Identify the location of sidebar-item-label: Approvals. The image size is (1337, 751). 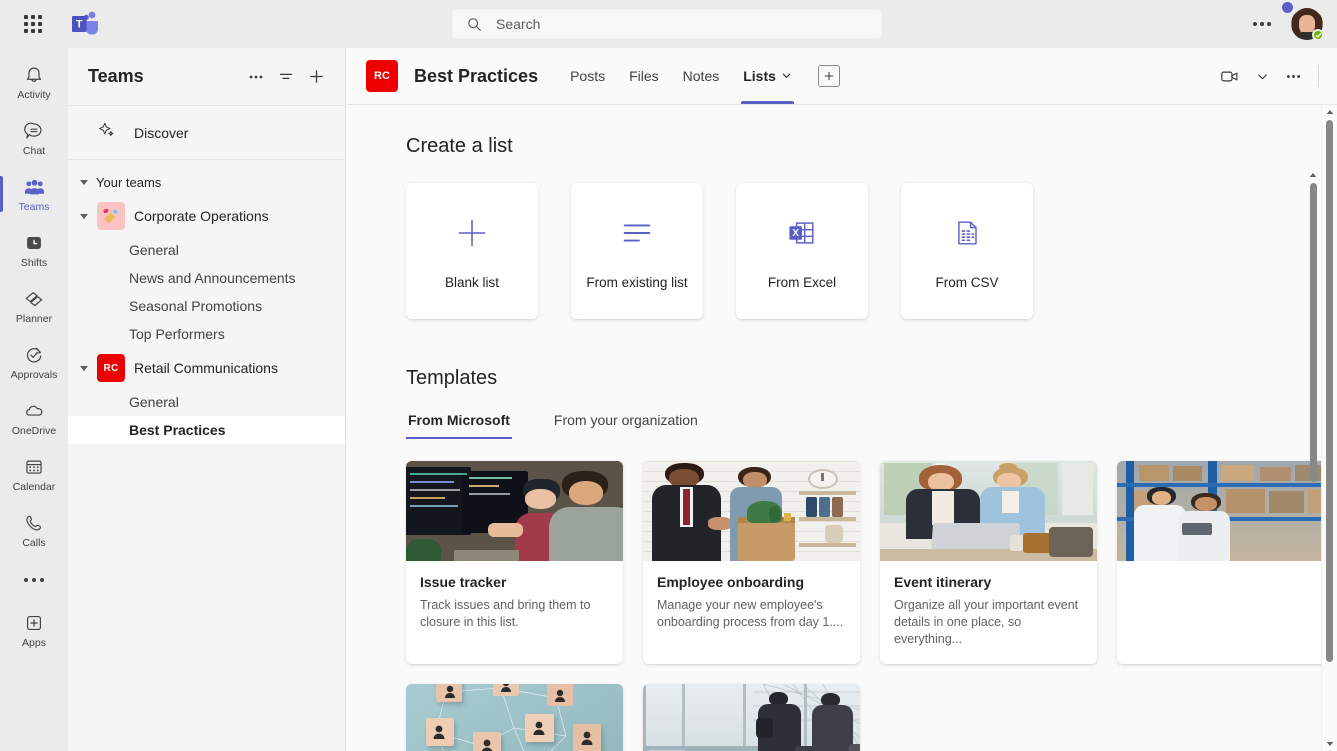
(34, 375).